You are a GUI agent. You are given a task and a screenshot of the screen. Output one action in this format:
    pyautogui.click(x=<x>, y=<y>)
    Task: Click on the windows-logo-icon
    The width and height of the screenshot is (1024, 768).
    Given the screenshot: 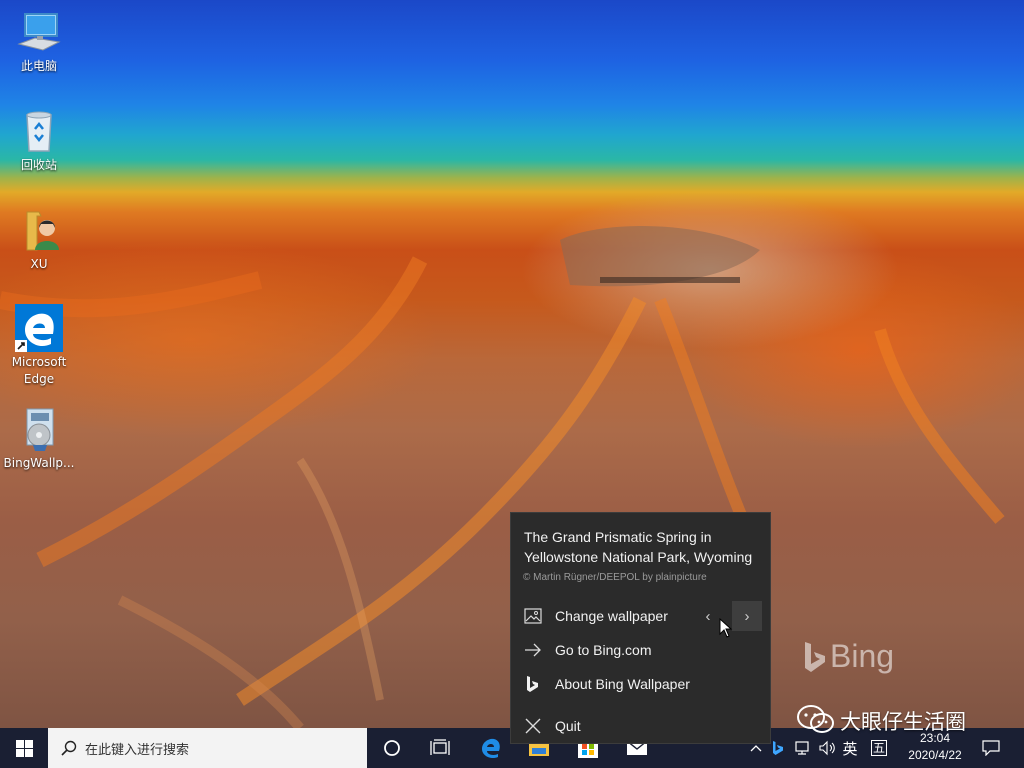 What is the action you would take?
    pyautogui.click(x=24, y=748)
    